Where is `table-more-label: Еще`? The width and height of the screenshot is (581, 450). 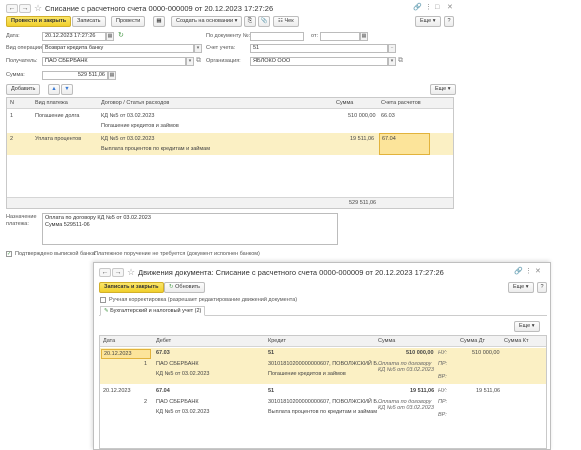
table-more-label: Еще is located at coordinates (441, 89).